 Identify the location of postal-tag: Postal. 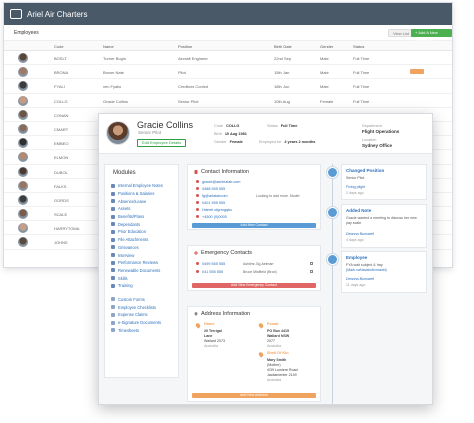
(273, 324).